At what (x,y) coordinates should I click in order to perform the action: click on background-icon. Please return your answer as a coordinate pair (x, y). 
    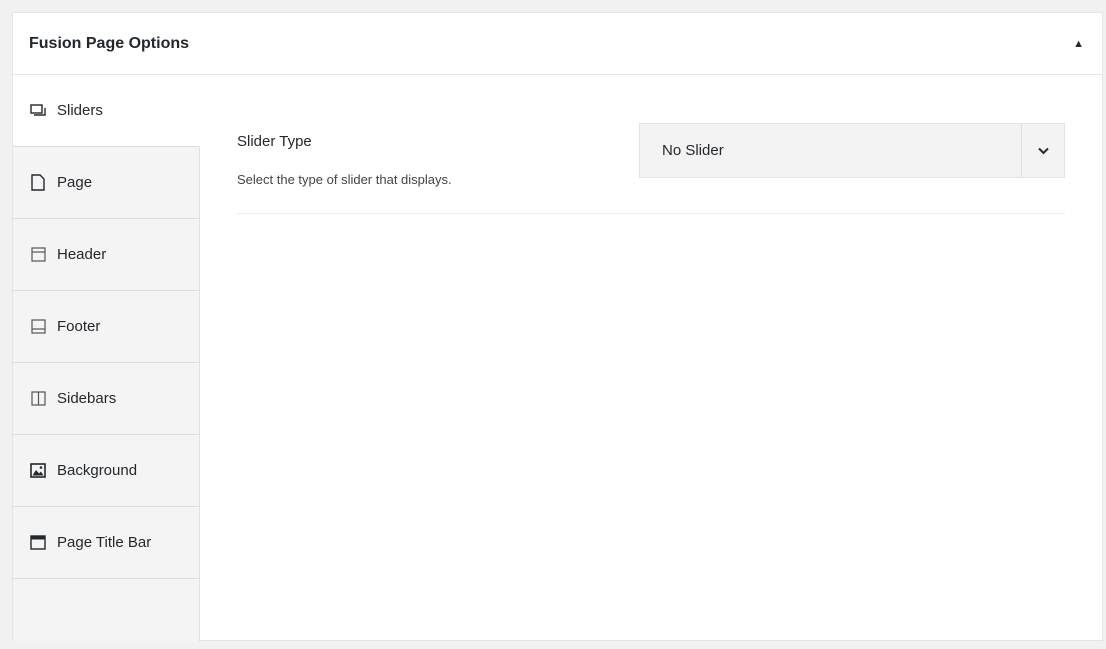
    Looking at the image, I should click on (38, 471).